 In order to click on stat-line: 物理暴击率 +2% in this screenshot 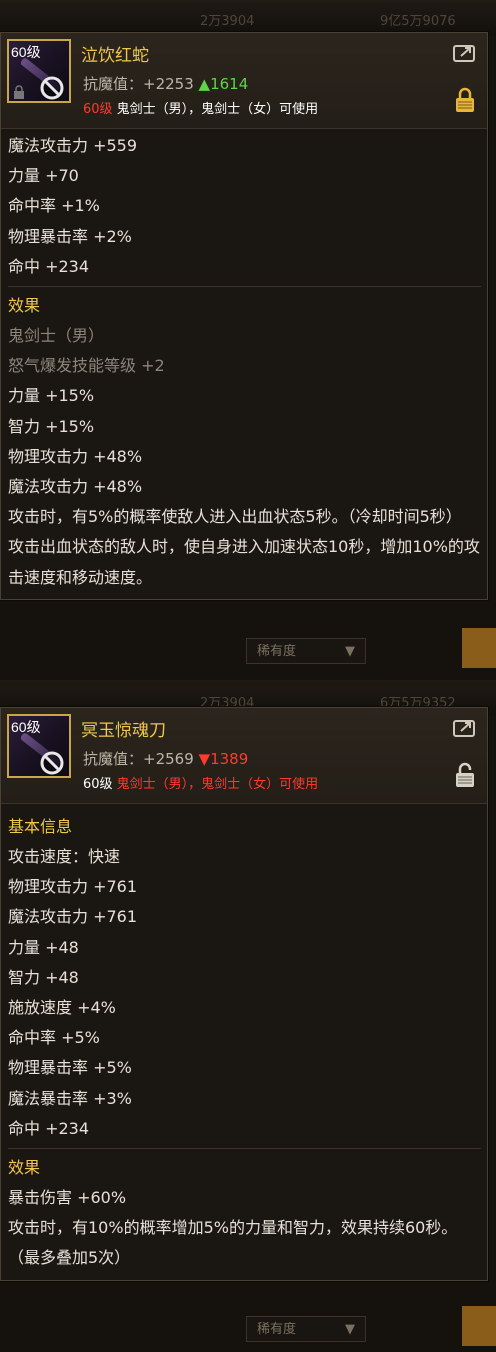, I will do `click(70, 236)`.